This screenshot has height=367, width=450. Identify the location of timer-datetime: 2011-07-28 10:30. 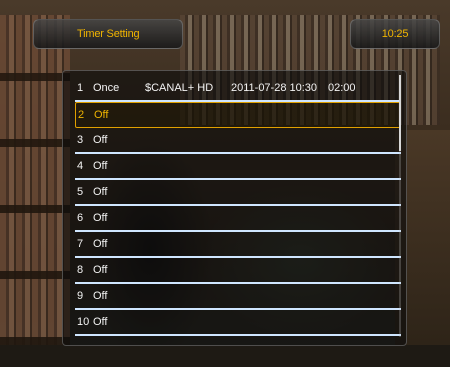
(274, 88).